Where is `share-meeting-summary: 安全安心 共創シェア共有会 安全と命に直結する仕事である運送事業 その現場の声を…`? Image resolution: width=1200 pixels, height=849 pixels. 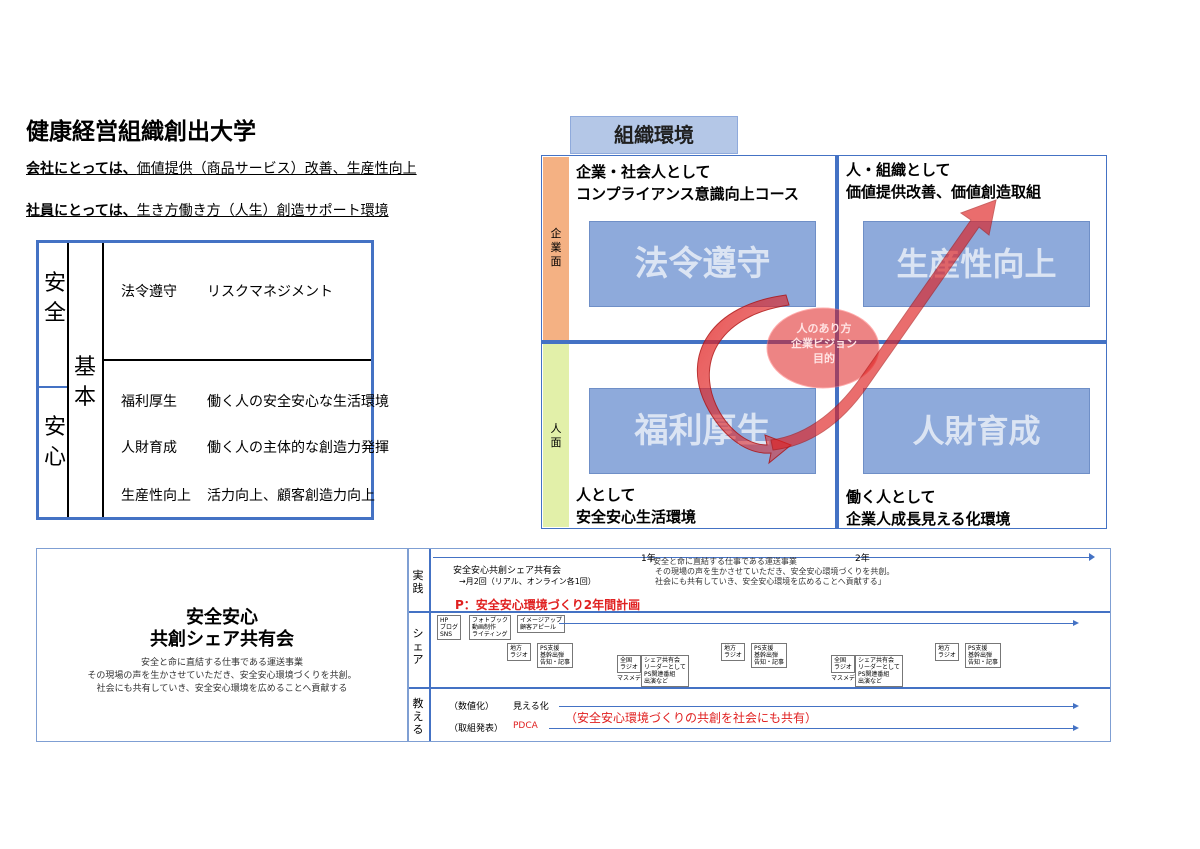
share-meeting-summary: 安全安心 共創シェア共有会 安全と命に直結する仕事である運送事業 その現場の声を… is located at coordinates (222, 645).